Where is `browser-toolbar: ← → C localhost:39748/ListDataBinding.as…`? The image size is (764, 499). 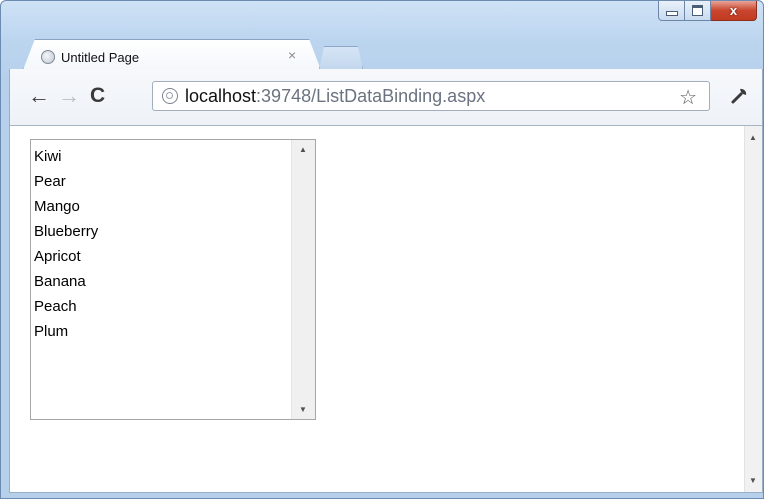 browser-toolbar: ← → C localhost:39748/ListDataBinding.as… is located at coordinates (386, 97).